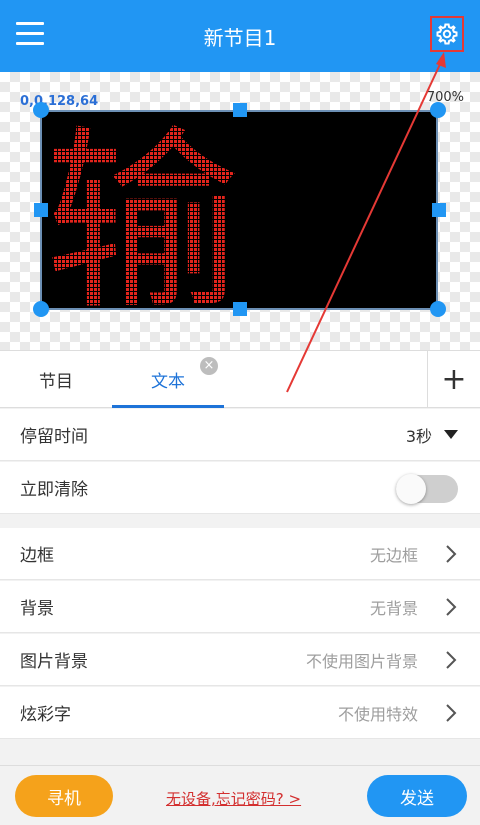 The image size is (480, 825). Describe the element at coordinates (37, 556) in the screenshot. I see `border-label: 边框` at that location.